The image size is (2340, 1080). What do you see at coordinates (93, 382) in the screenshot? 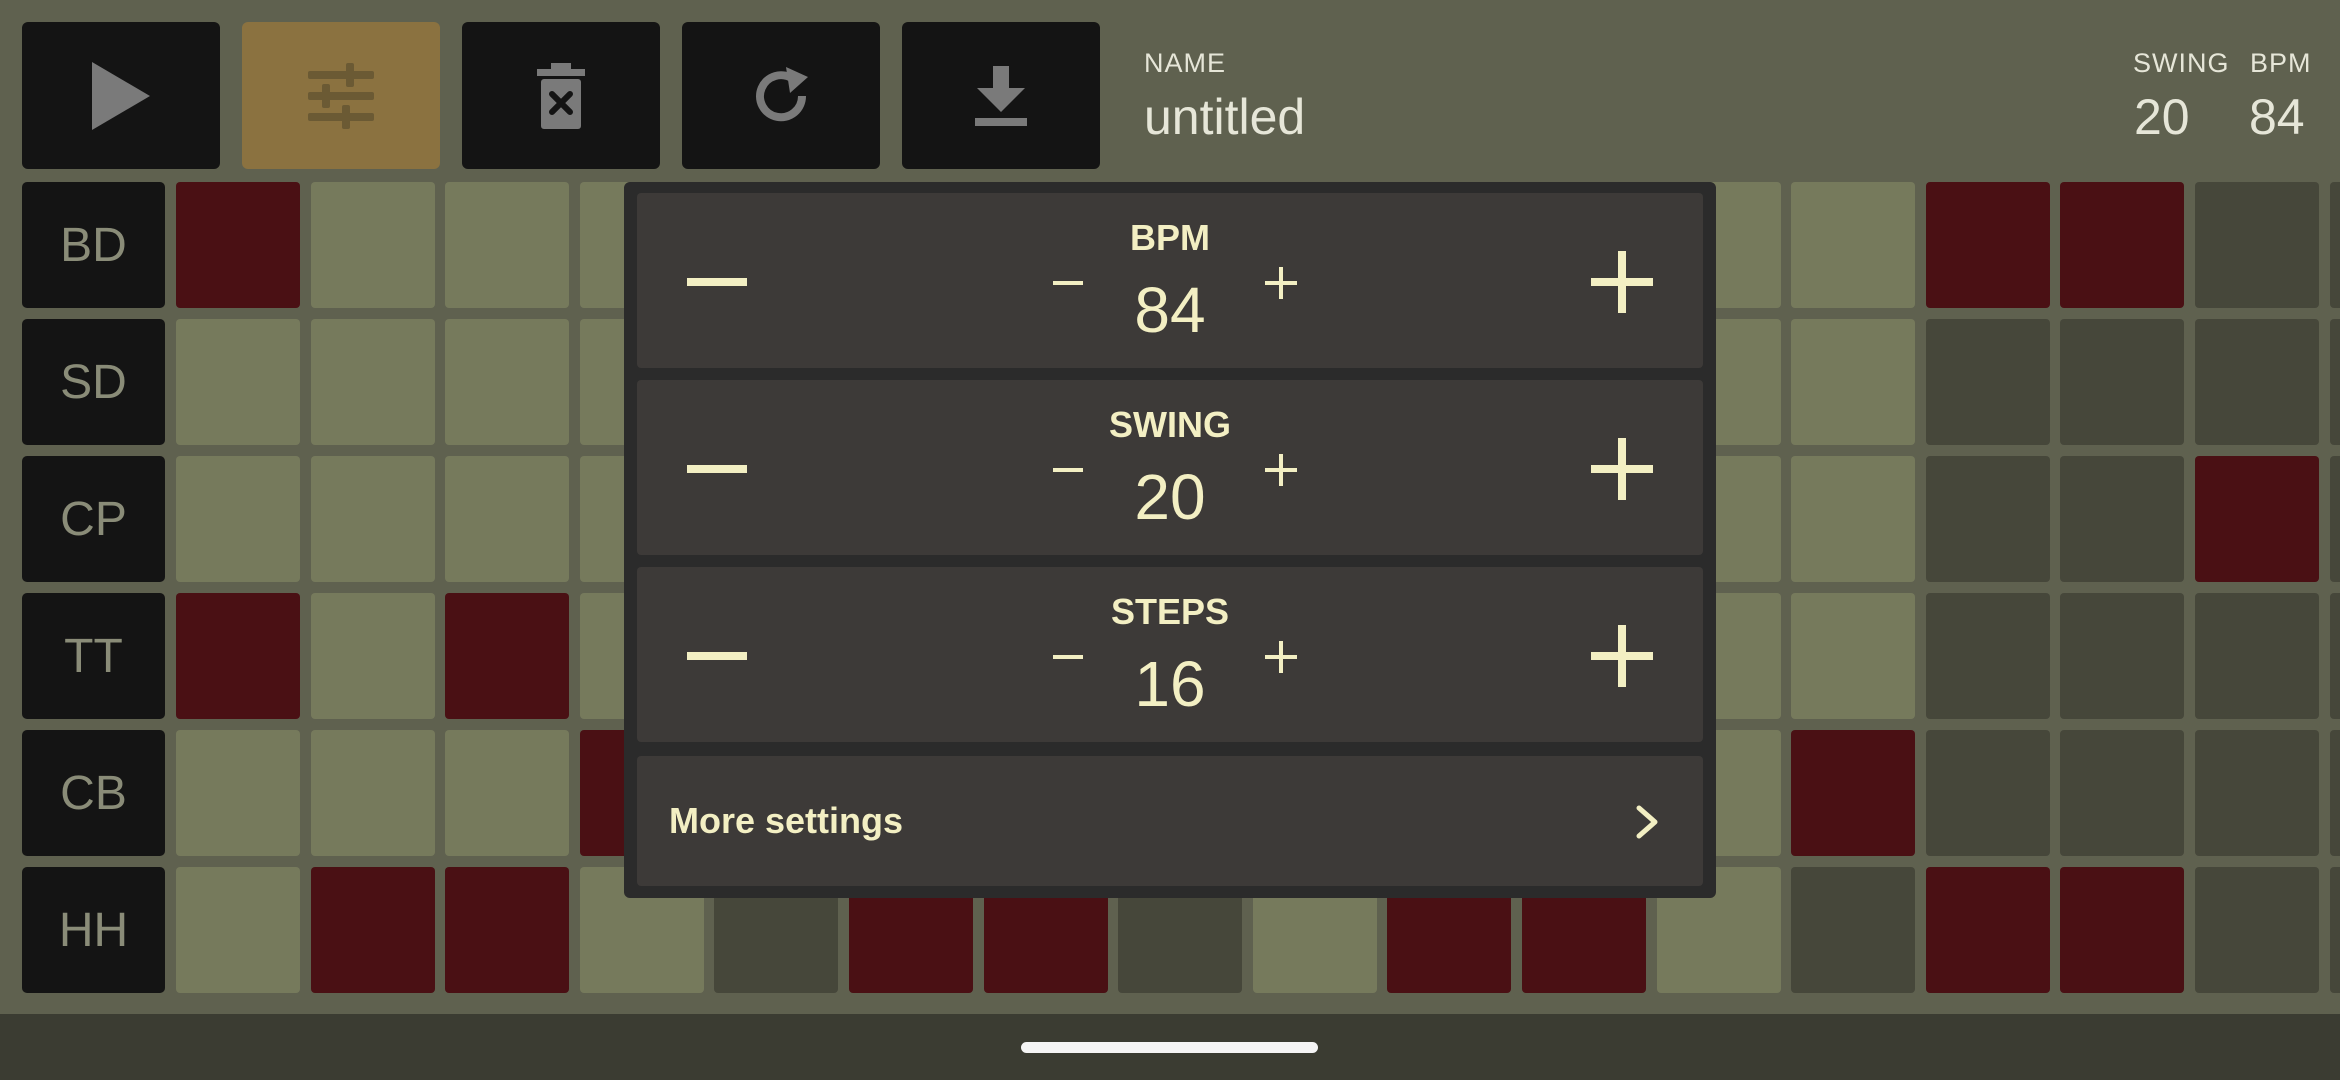
I see `track-label-sd: SD` at bounding box center [93, 382].